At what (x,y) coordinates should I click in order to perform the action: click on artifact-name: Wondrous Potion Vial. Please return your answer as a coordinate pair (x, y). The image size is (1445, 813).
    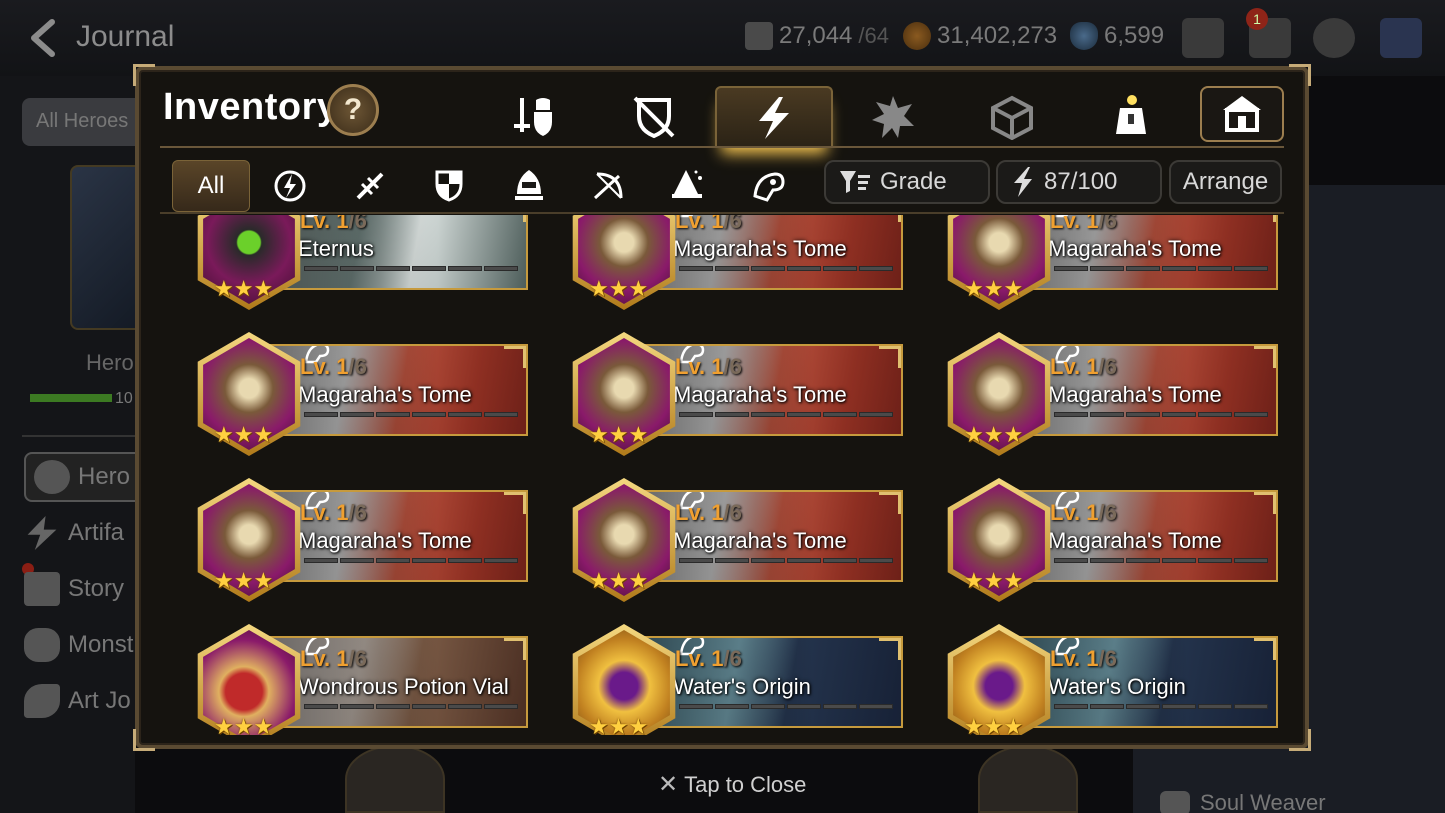
    Looking at the image, I should click on (403, 686).